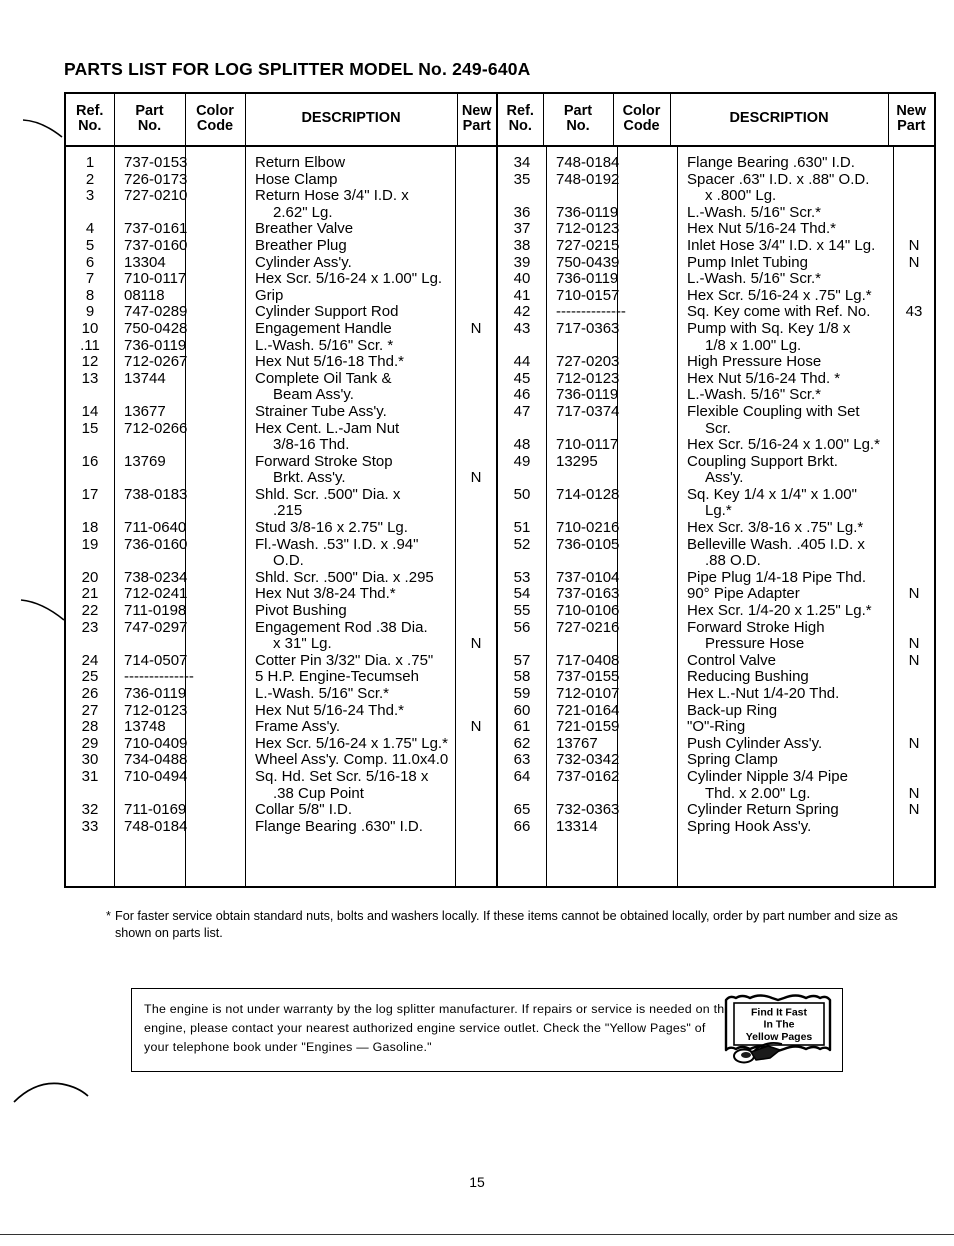 Image resolution: width=954 pixels, height=1246 pixels. Describe the element at coordinates (90, 760) in the screenshot. I see `cell-ref-no: 30` at that location.